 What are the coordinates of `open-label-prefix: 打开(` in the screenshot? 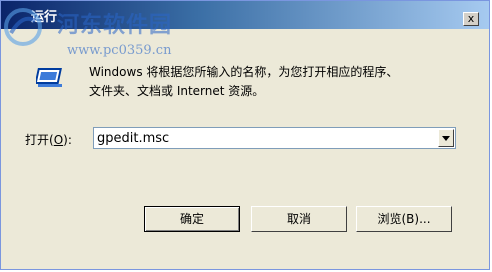 It's located at (39, 140).